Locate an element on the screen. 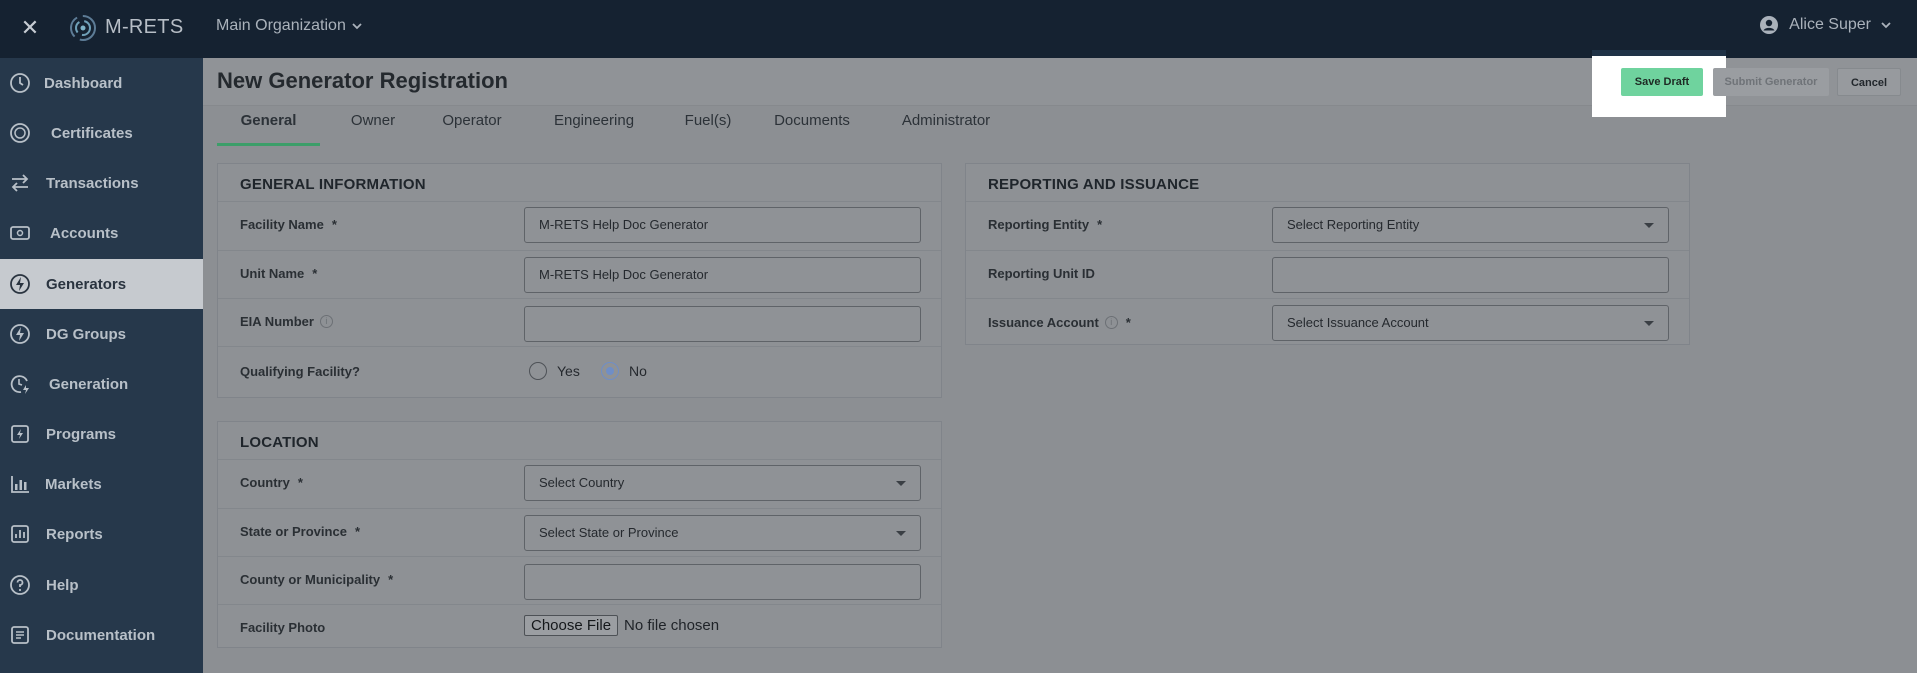 This screenshot has height=673, width=1917. tab-engineering: Engineering is located at coordinates (594, 126).